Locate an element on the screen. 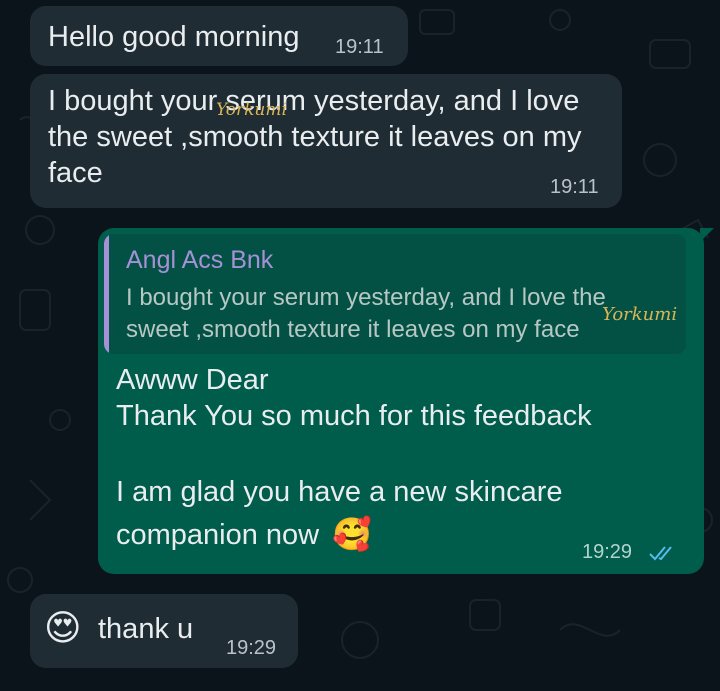 The width and height of the screenshot is (720, 691). message-text: thank u is located at coordinates (146, 629).